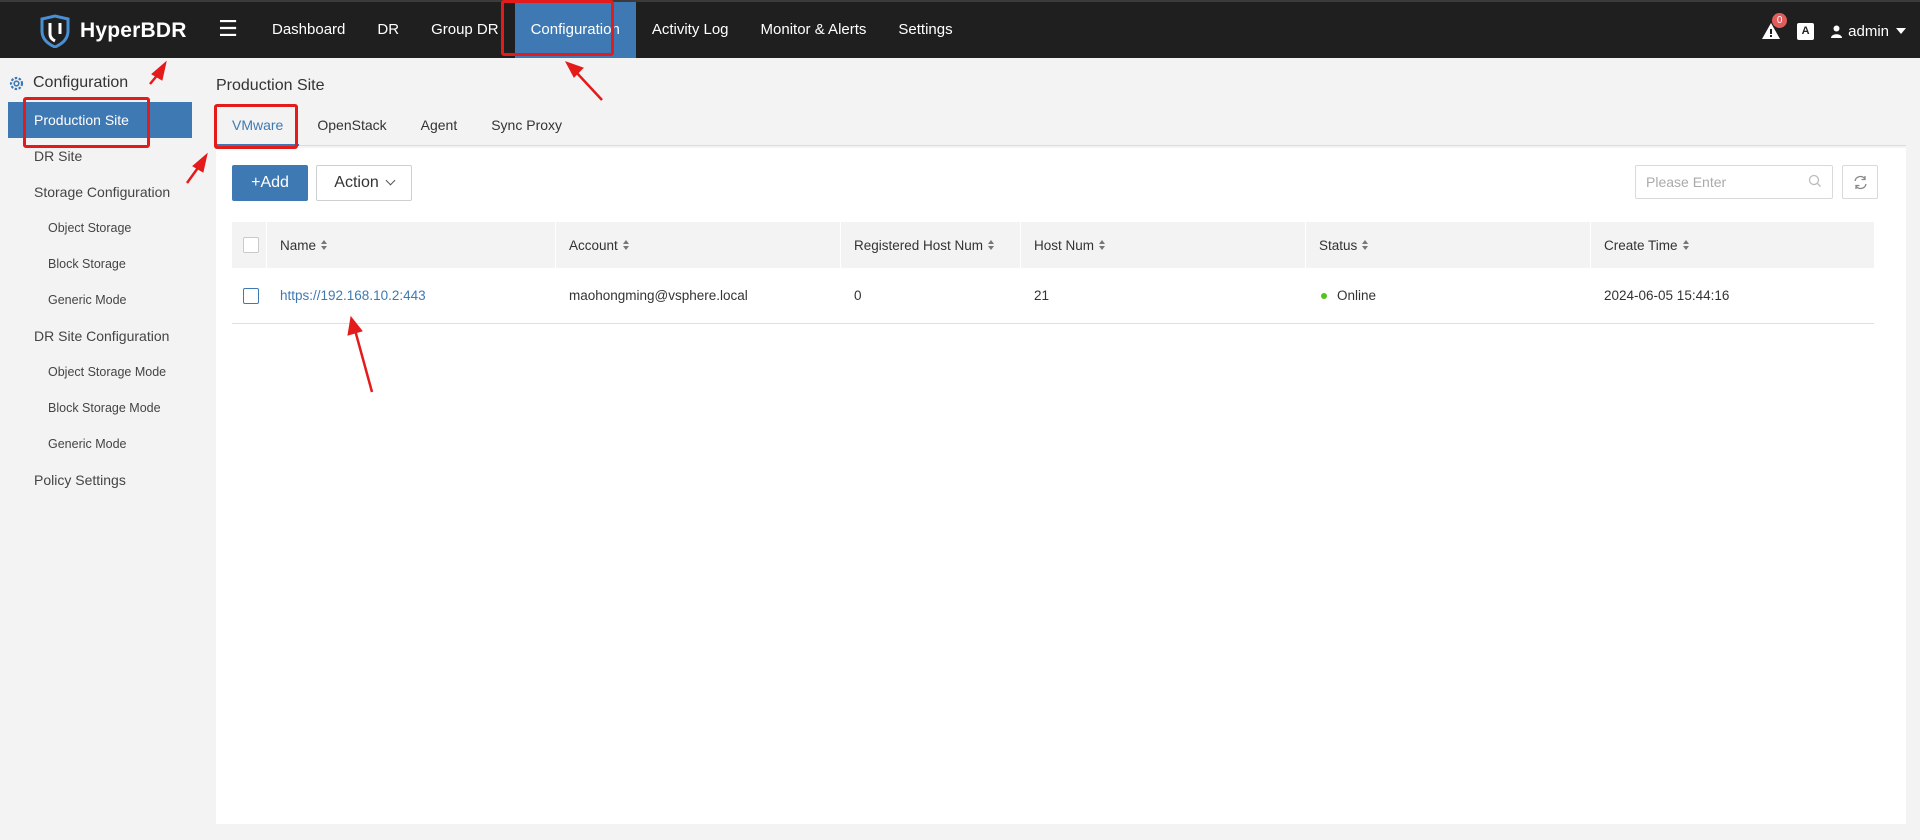 The width and height of the screenshot is (1920, 840). I want to click on column-label: Create Time, so click(1641, 245).